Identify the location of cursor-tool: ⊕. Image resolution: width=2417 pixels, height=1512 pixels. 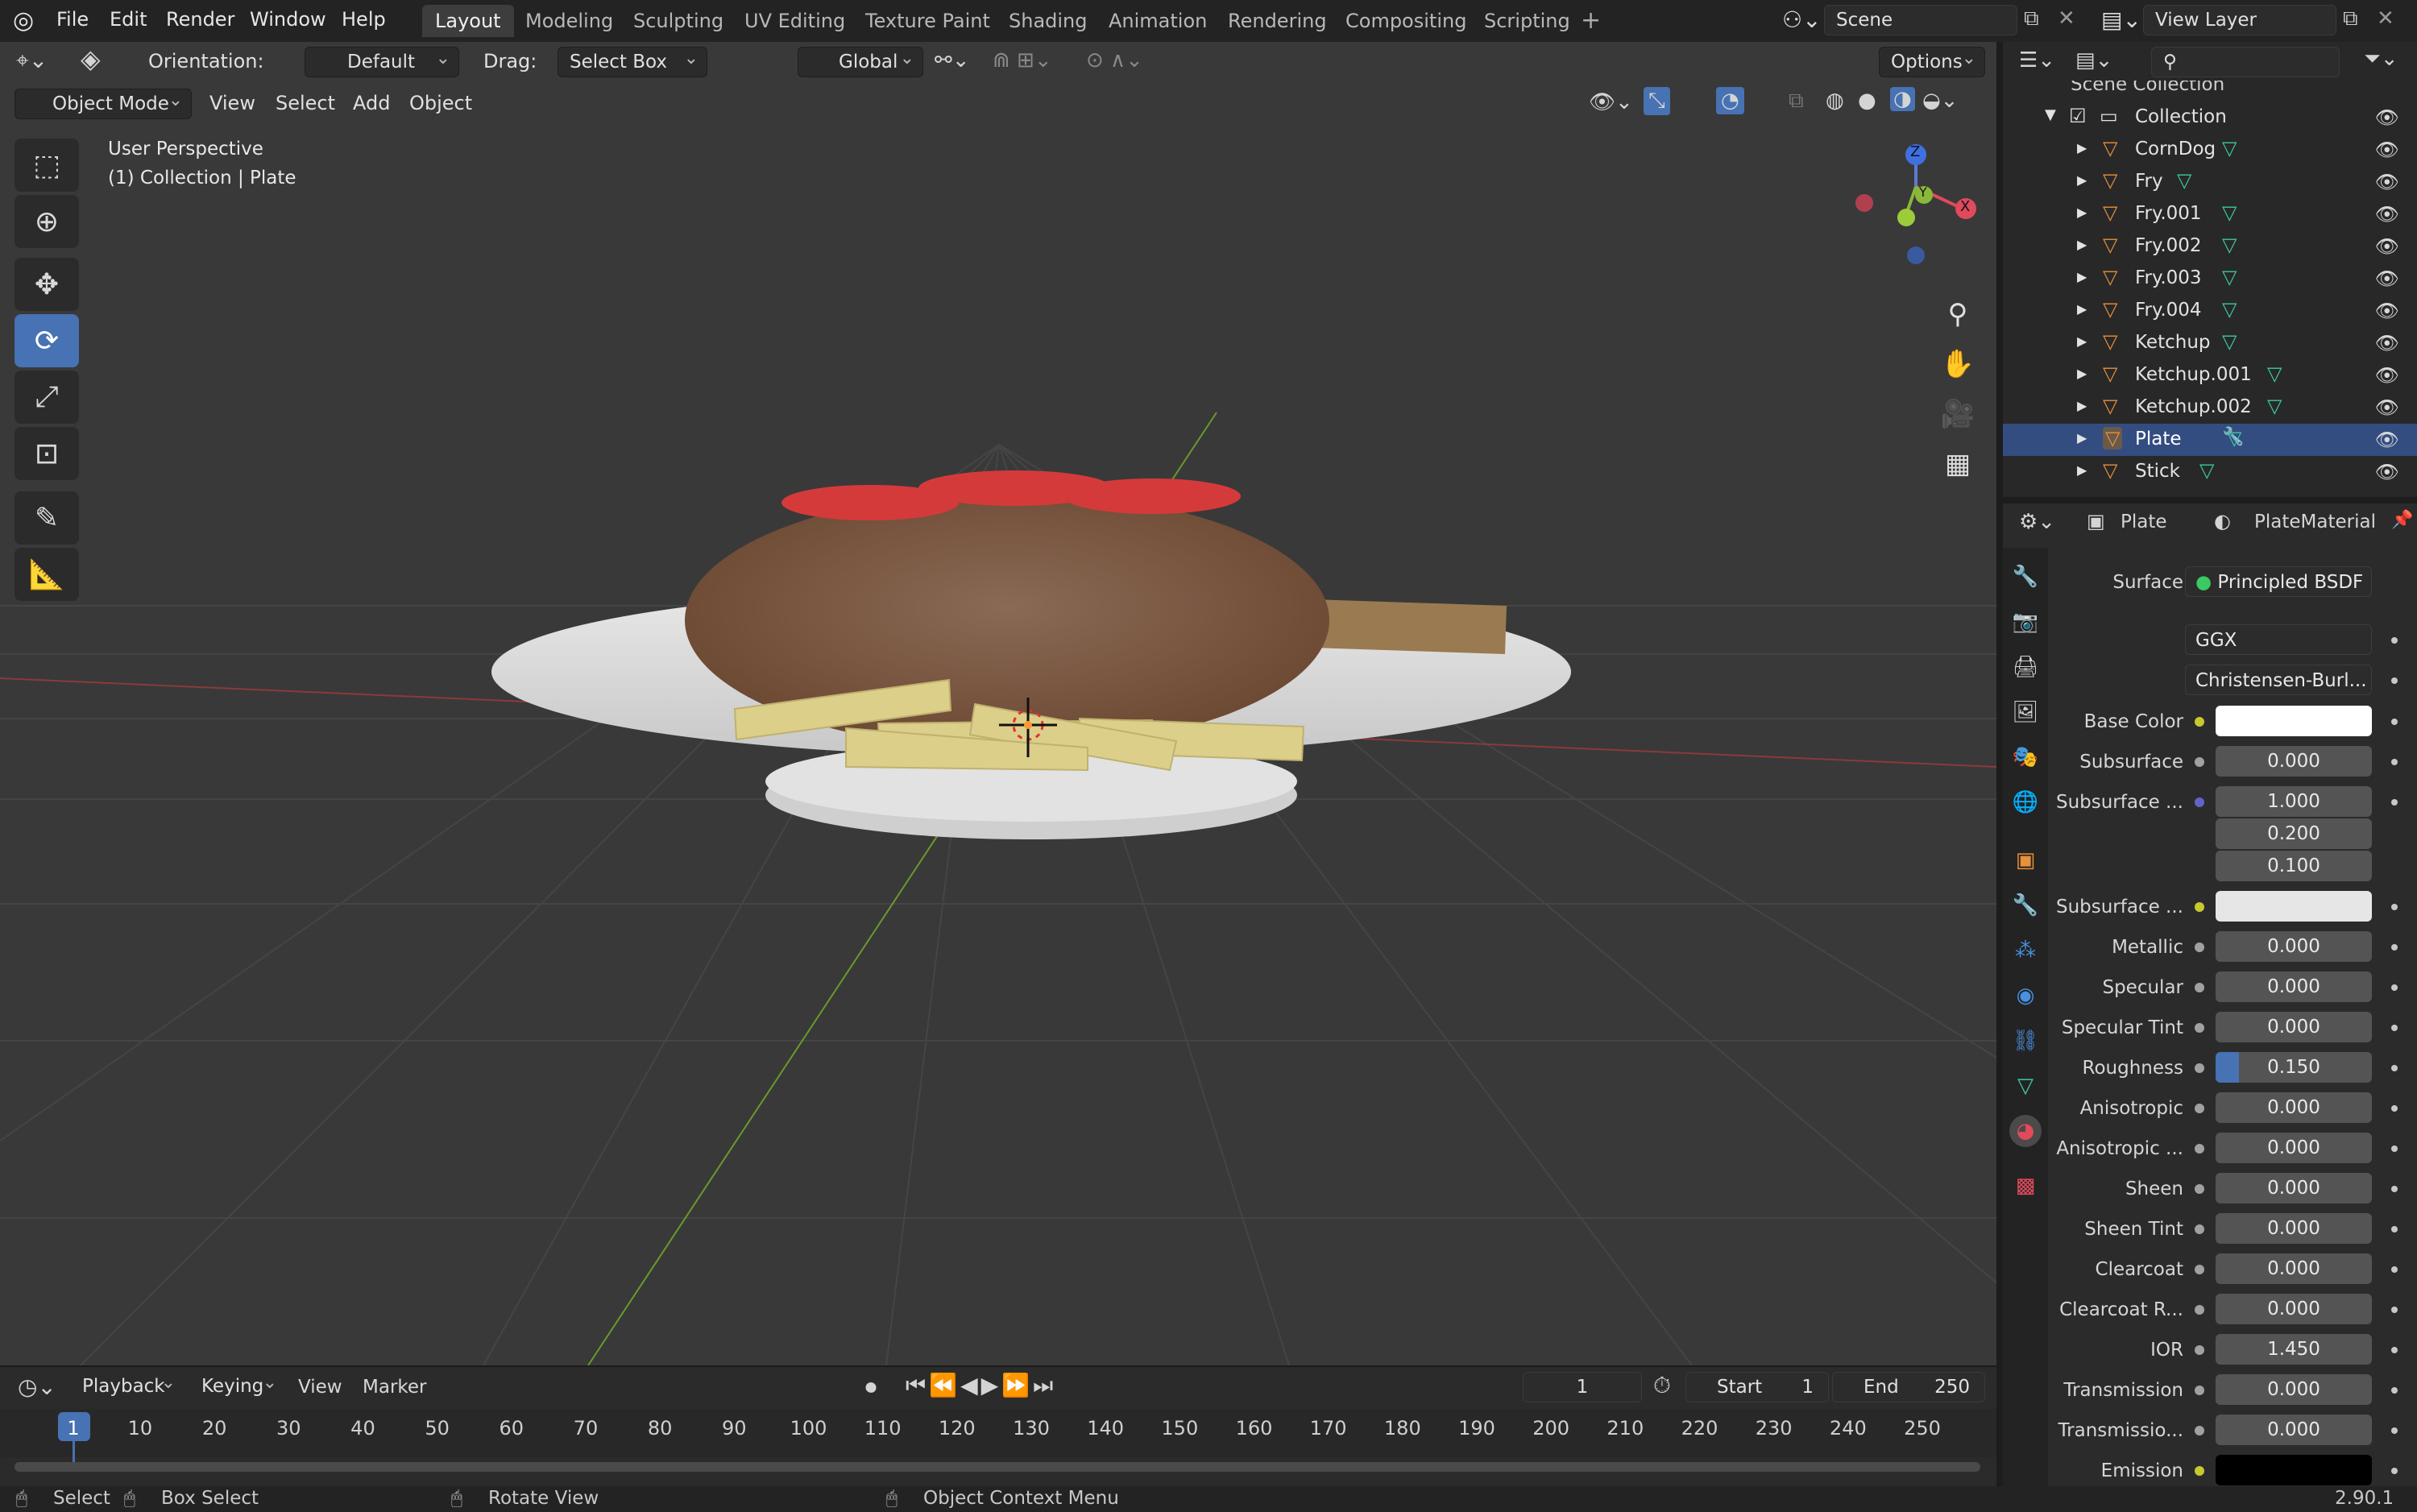
(47, 222).